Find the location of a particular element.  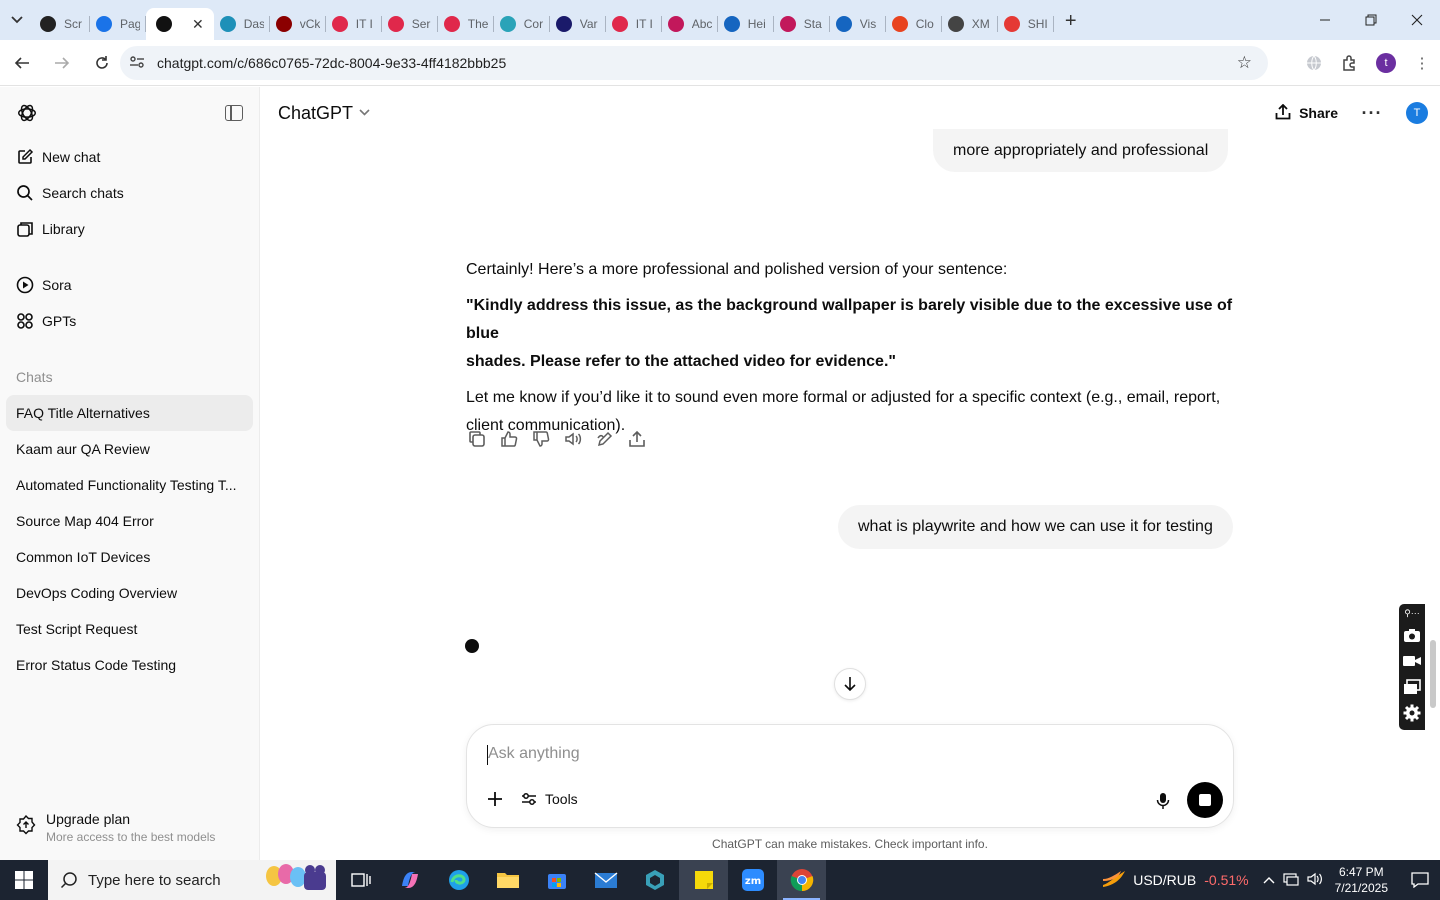

chat-history-item: Kaam aur QA Review is located at coordinates (129, 449).